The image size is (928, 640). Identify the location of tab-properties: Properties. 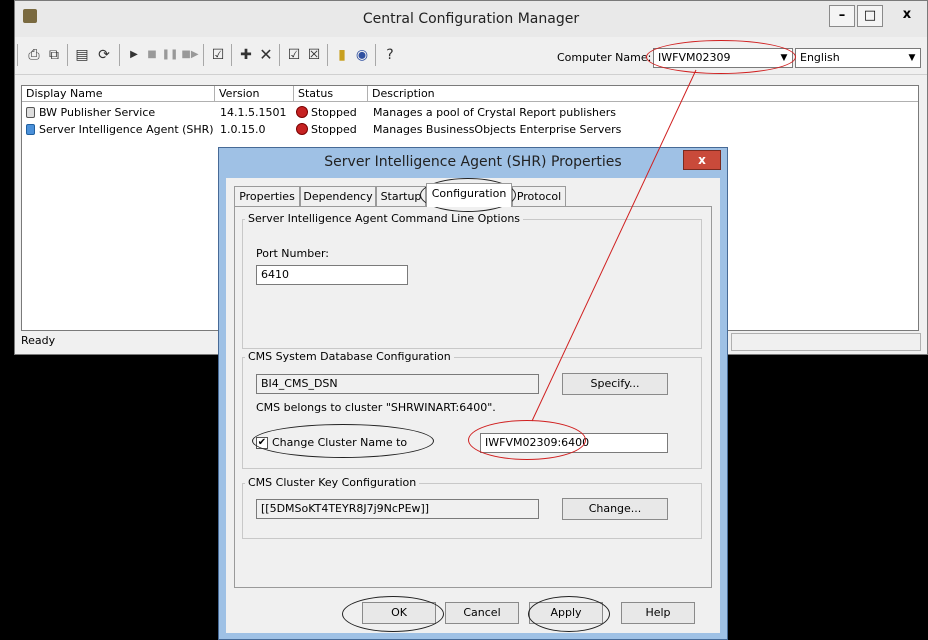
(267, 196).